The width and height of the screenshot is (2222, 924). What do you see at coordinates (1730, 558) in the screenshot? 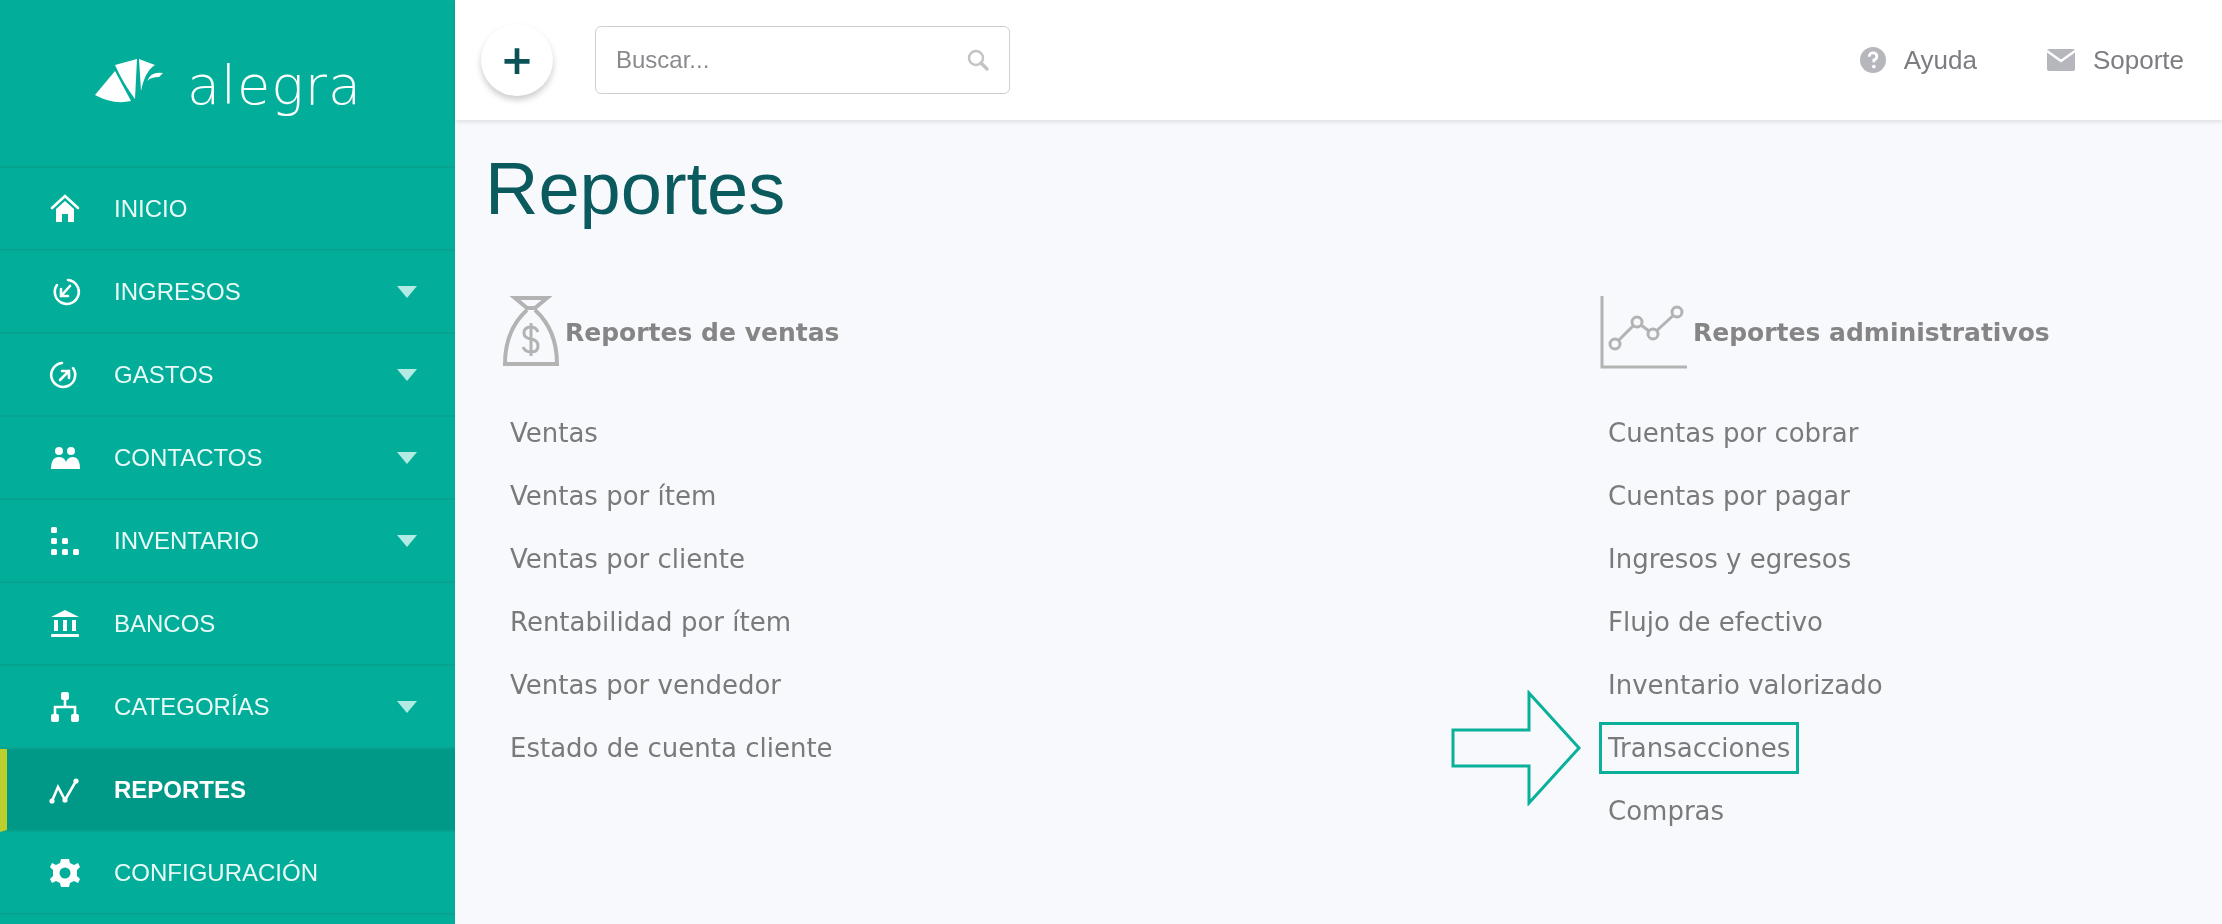
I see `report-link: Ingresos y egresos` at bounding box center [1730, 558].